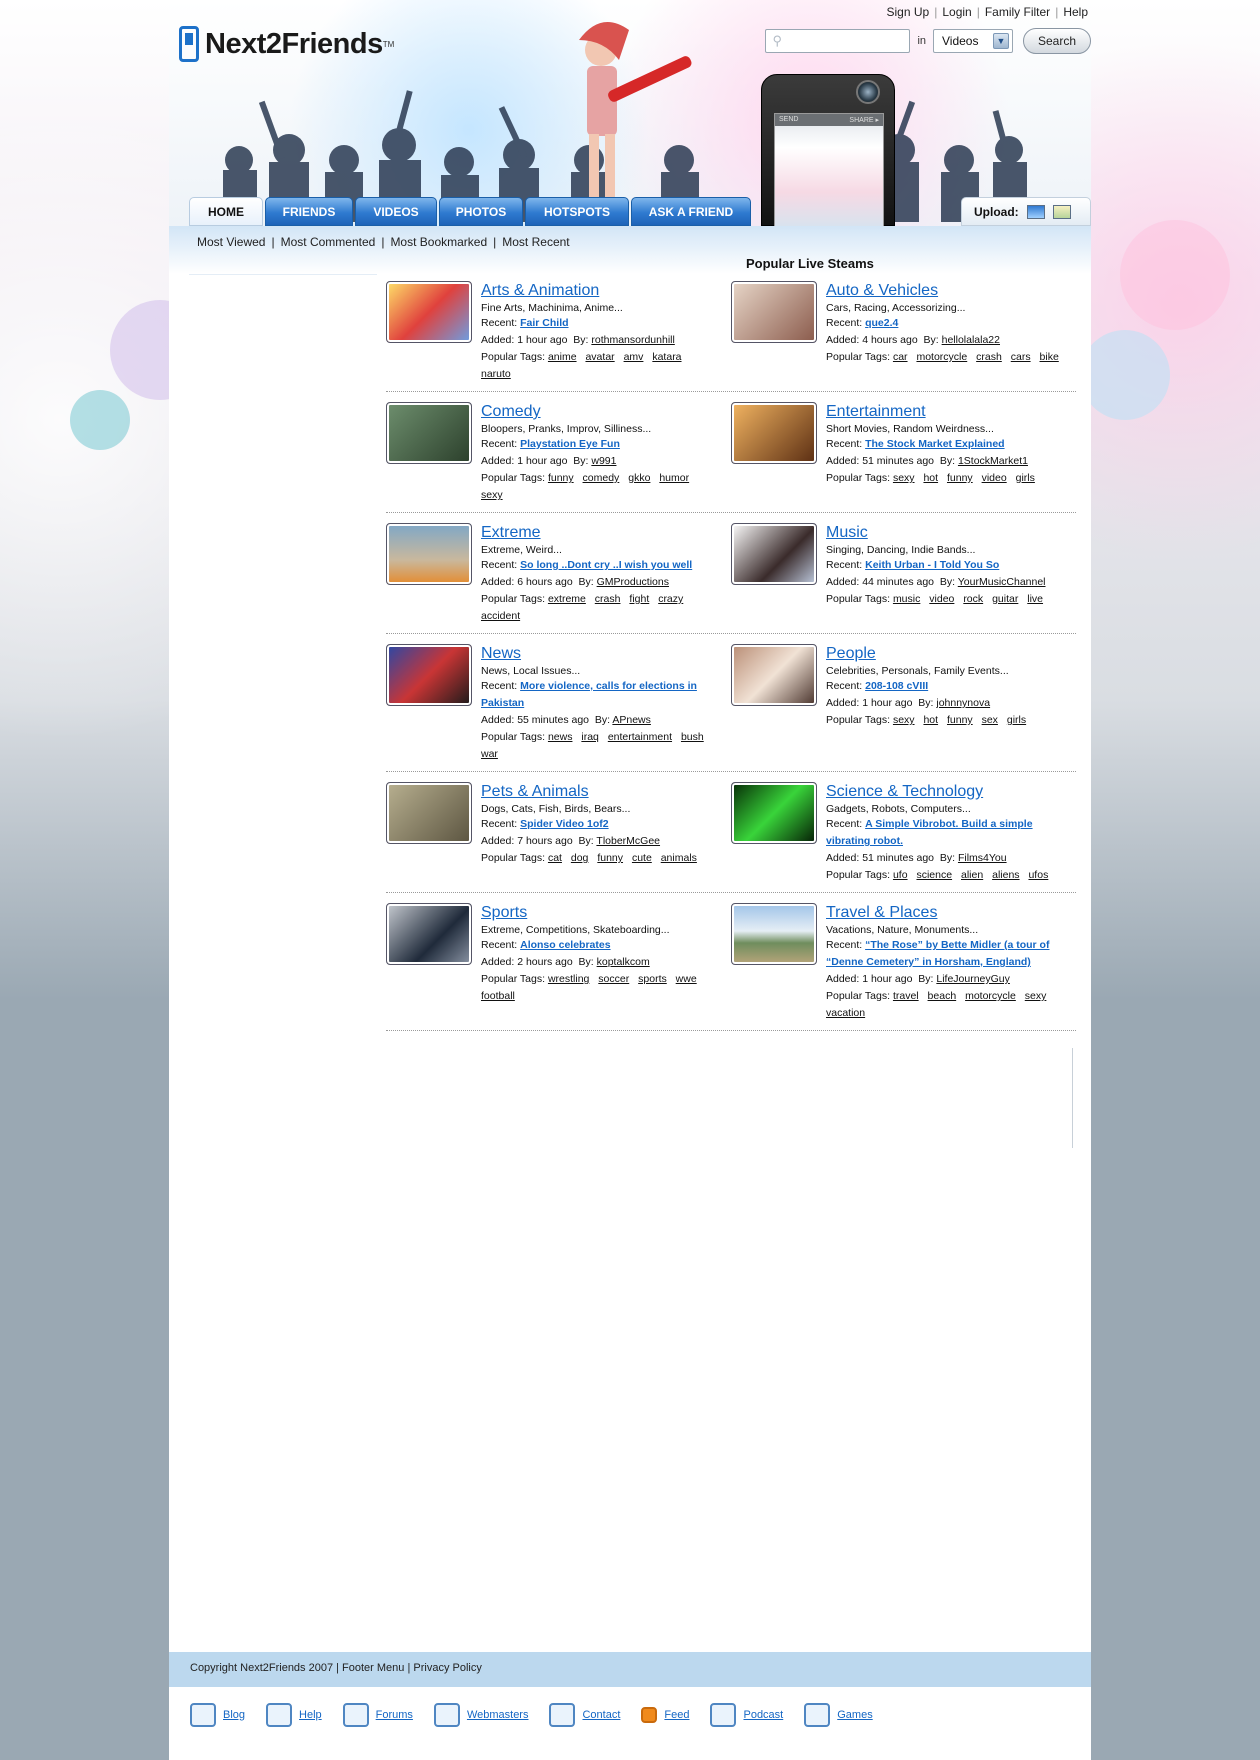 Image resolution: width=1260 pixels, height=1760 pixels. What do you see at coordinates (982, 858) in the screenshot?
I see `uploader-link: Films4You` at bounding box center [982, 858].